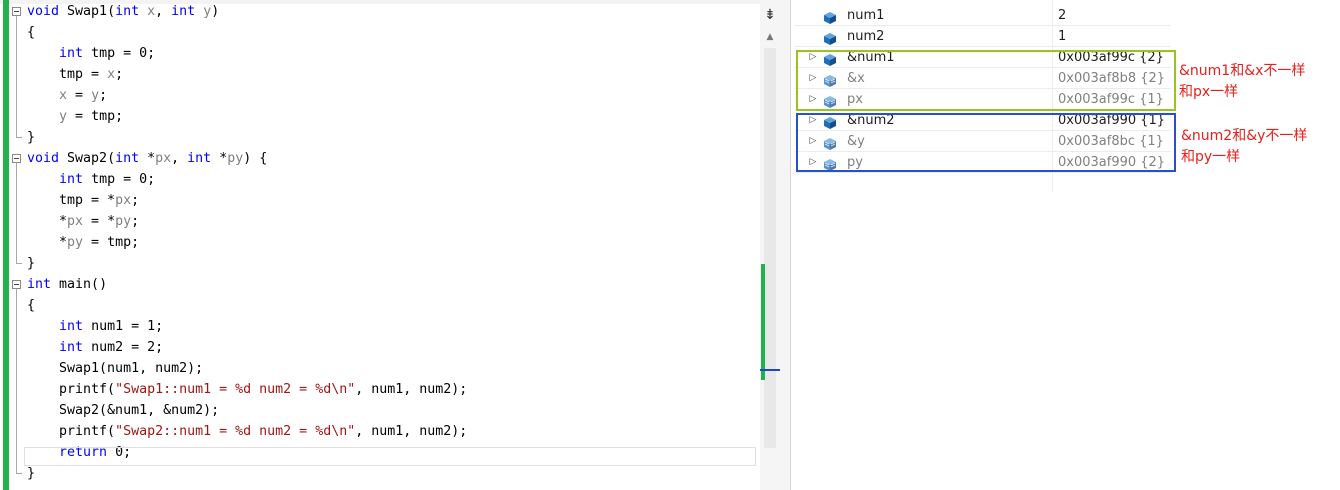  What do you see at coordinates (151, 11) in the screenshot?
I see `parameter-token: x` at bounding box center [151, 11].